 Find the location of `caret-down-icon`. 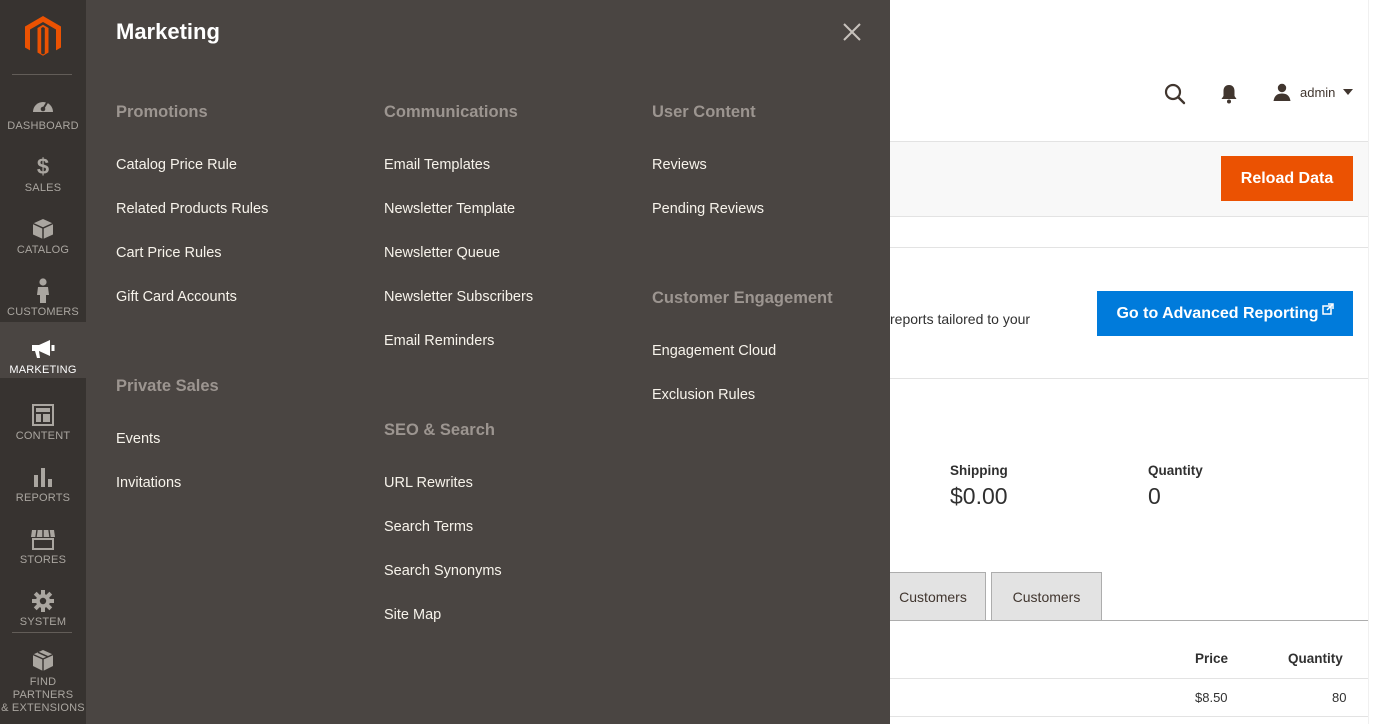

caret-down-icon is located at coordinates (1348, 92).